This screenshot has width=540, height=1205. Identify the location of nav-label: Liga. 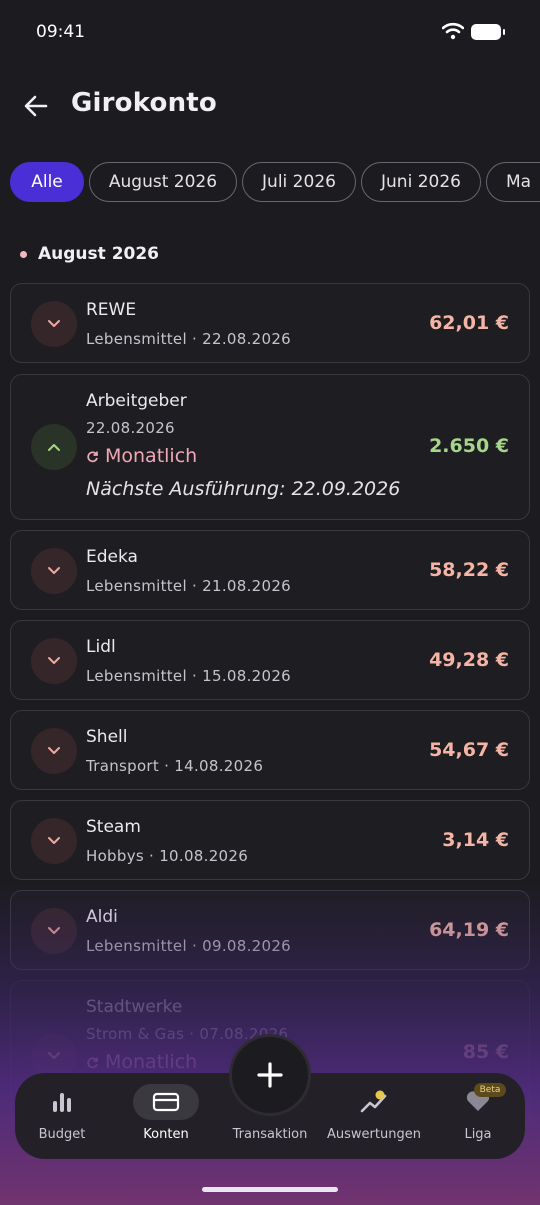
(478, 1134).